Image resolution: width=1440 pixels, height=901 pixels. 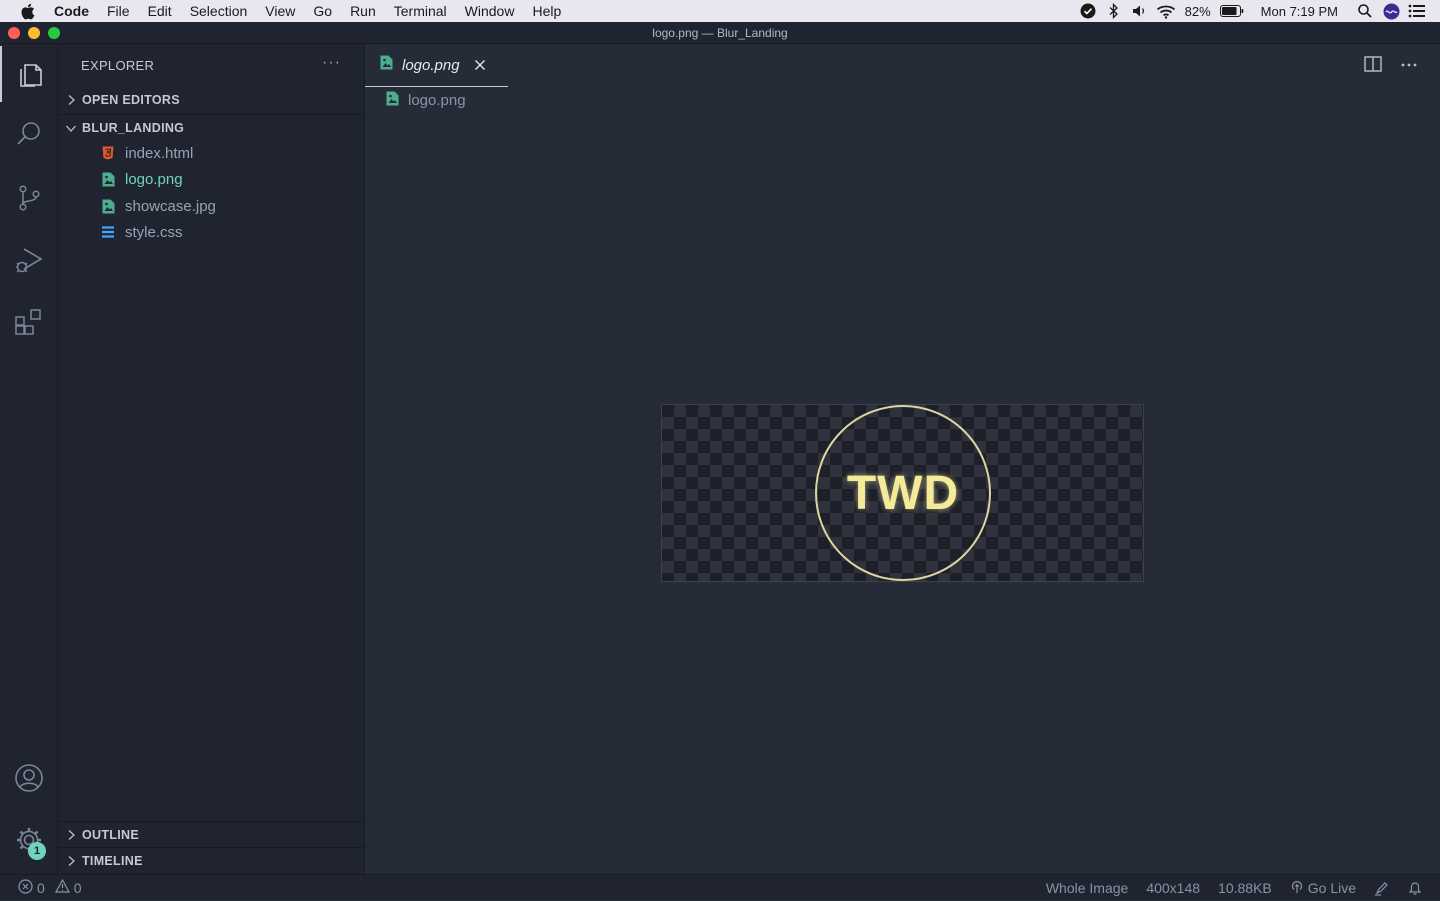 I want to click on notifications-bell-icon, so click(x=1419, y=888).